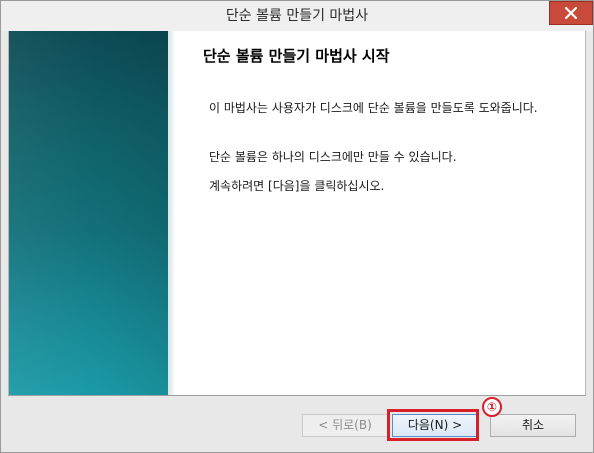 The width and height of the screenshot is (594, 453). What do you see at coordinates (297, 186) in the screenshot?
I see `wizard-instruction: 계속하려면 [다음]을 클릭하십시오.` at bounding box center [297, 186].